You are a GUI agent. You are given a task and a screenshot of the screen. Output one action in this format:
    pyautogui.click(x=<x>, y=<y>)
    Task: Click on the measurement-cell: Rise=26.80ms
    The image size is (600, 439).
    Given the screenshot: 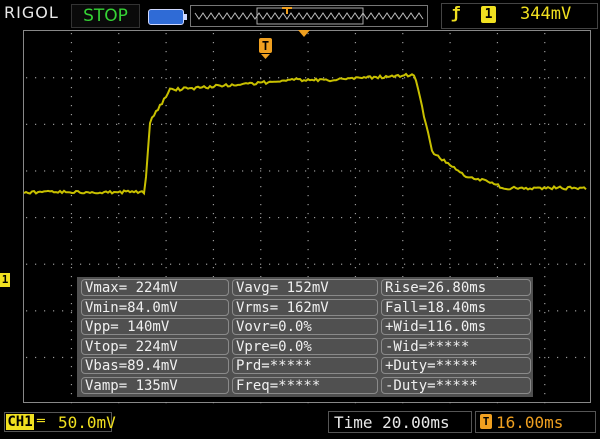 What is the action you would take?
    pyautogui.click(x=456, y=287)
    